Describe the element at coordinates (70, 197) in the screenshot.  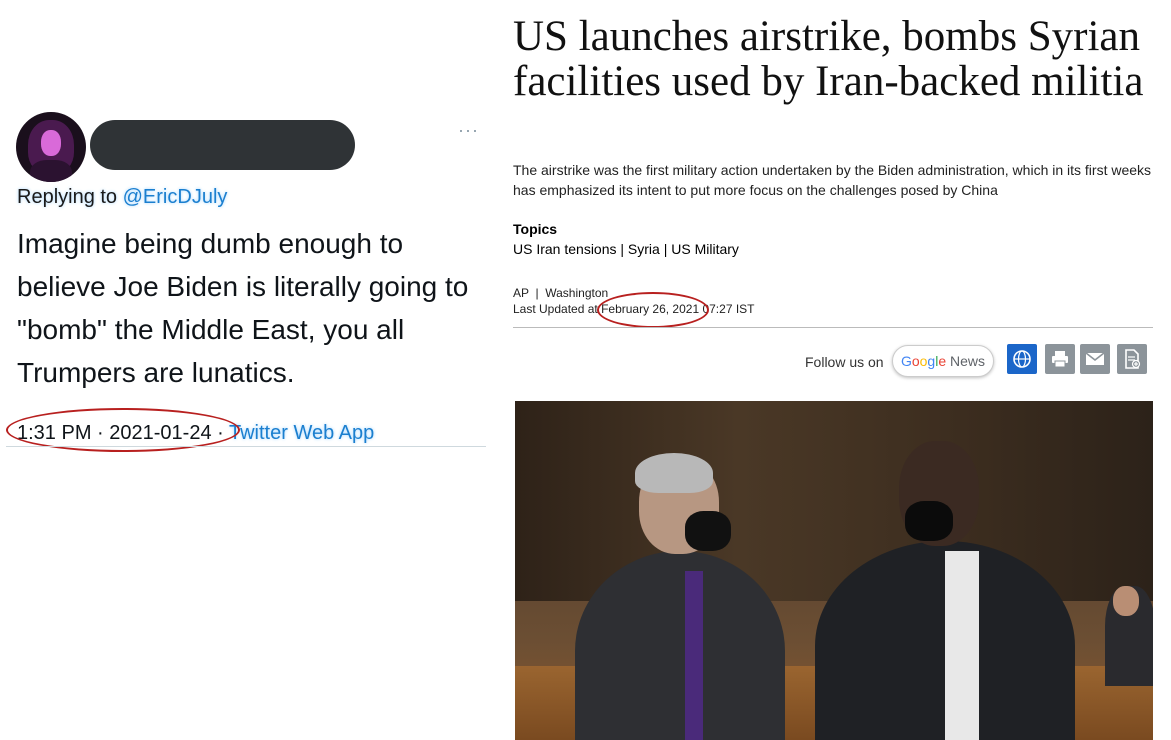
I see `replying-prefix: Replying to` at that location.